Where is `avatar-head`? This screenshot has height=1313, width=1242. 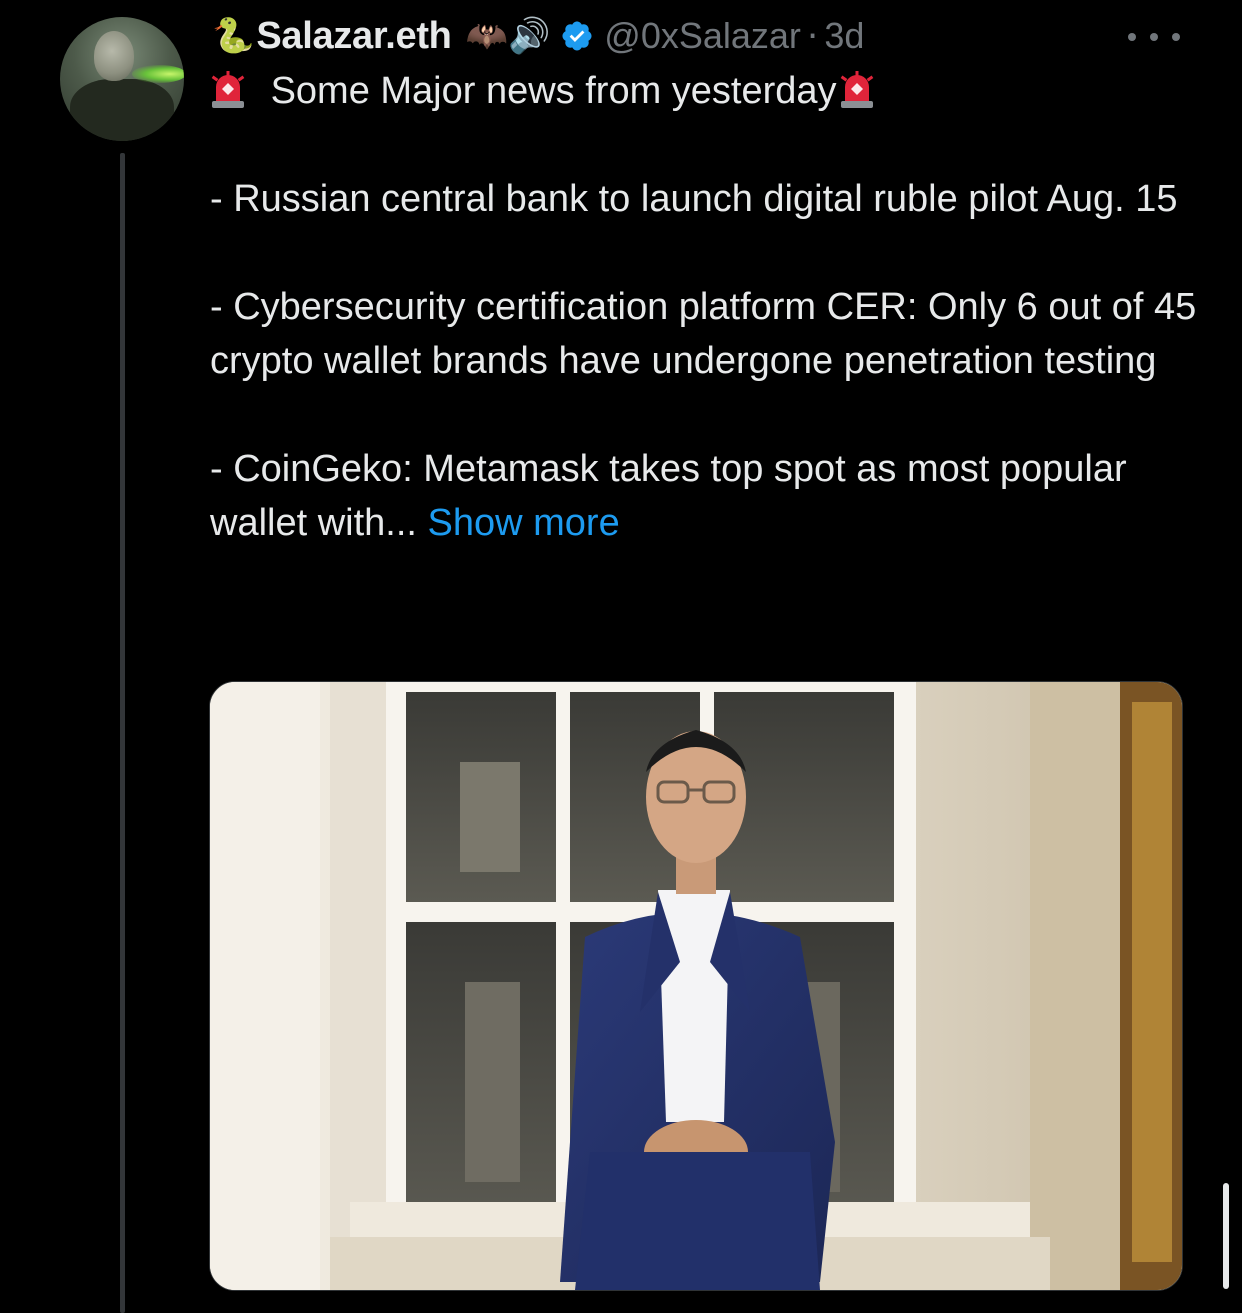
avatar-head is located at coordinates (114, 56).